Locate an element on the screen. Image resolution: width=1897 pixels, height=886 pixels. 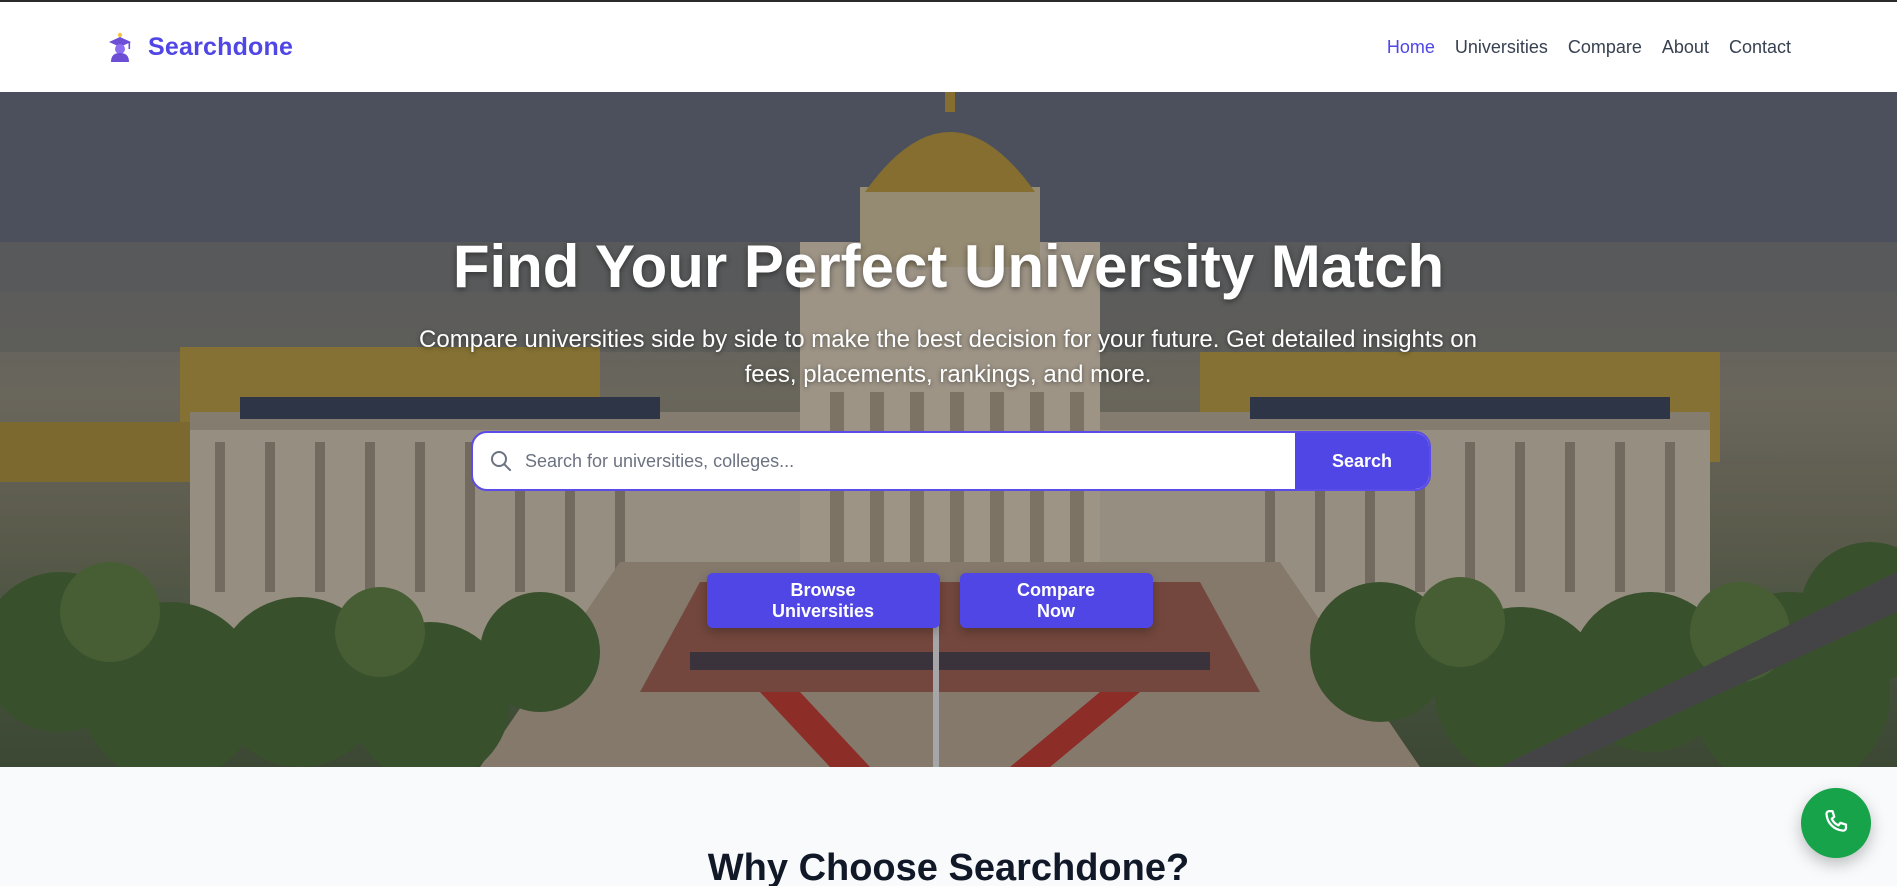
why-title: Why Choose Searchdone? is located at coordinates (948, 866).